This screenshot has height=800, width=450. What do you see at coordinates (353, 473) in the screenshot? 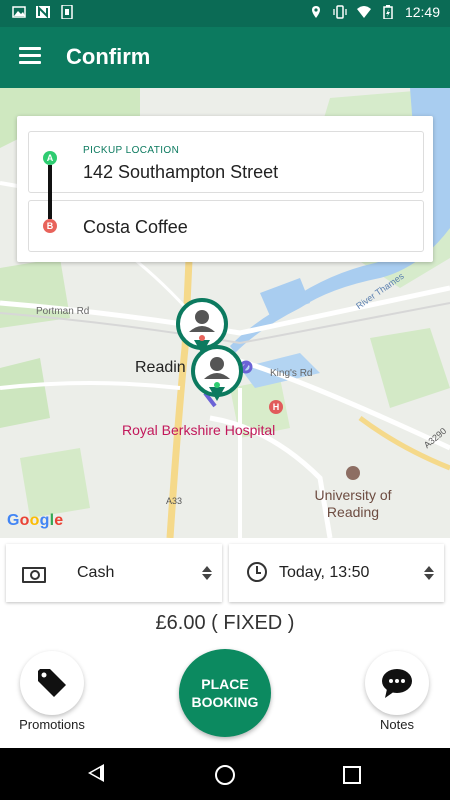
I see `university-marker-icon` at bounding box center [353, 473].